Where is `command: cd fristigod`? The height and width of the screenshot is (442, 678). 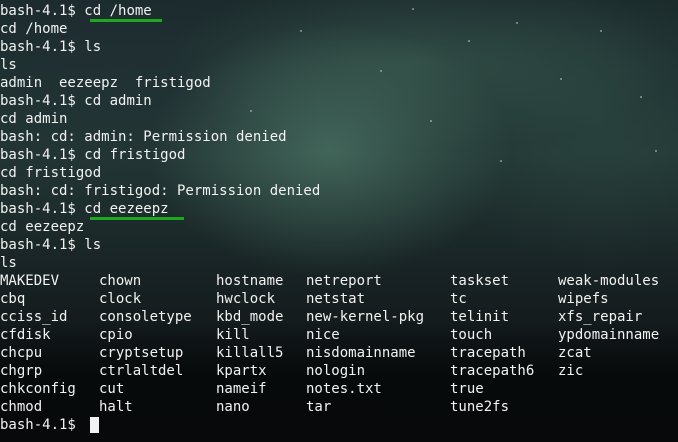
command: cd fristigod is located at coordinates (135, 155).